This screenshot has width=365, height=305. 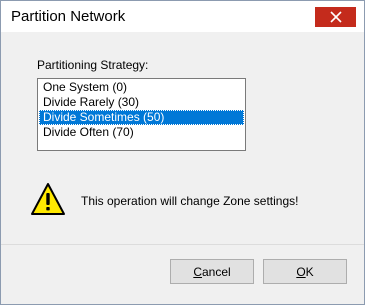 I want to click on title-bar: Partition Network, so click(x=182, y=16).